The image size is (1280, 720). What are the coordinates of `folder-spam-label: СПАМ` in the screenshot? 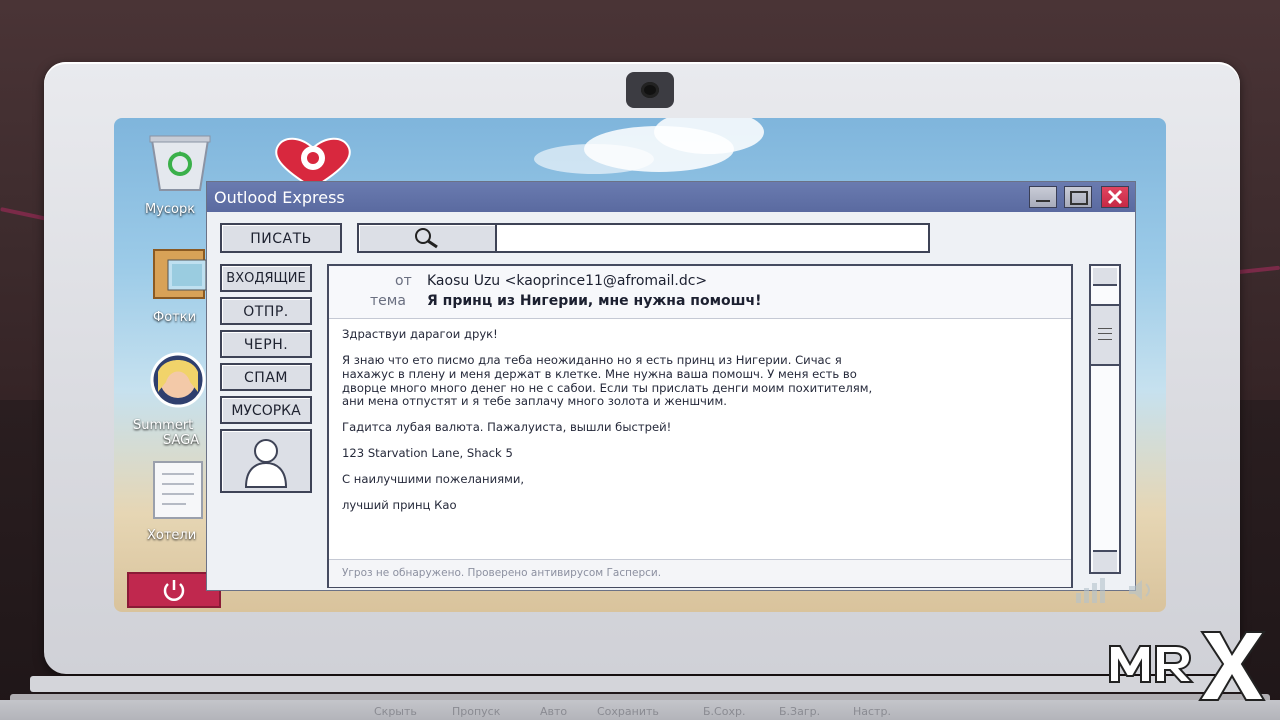 It's located at (266, 378).